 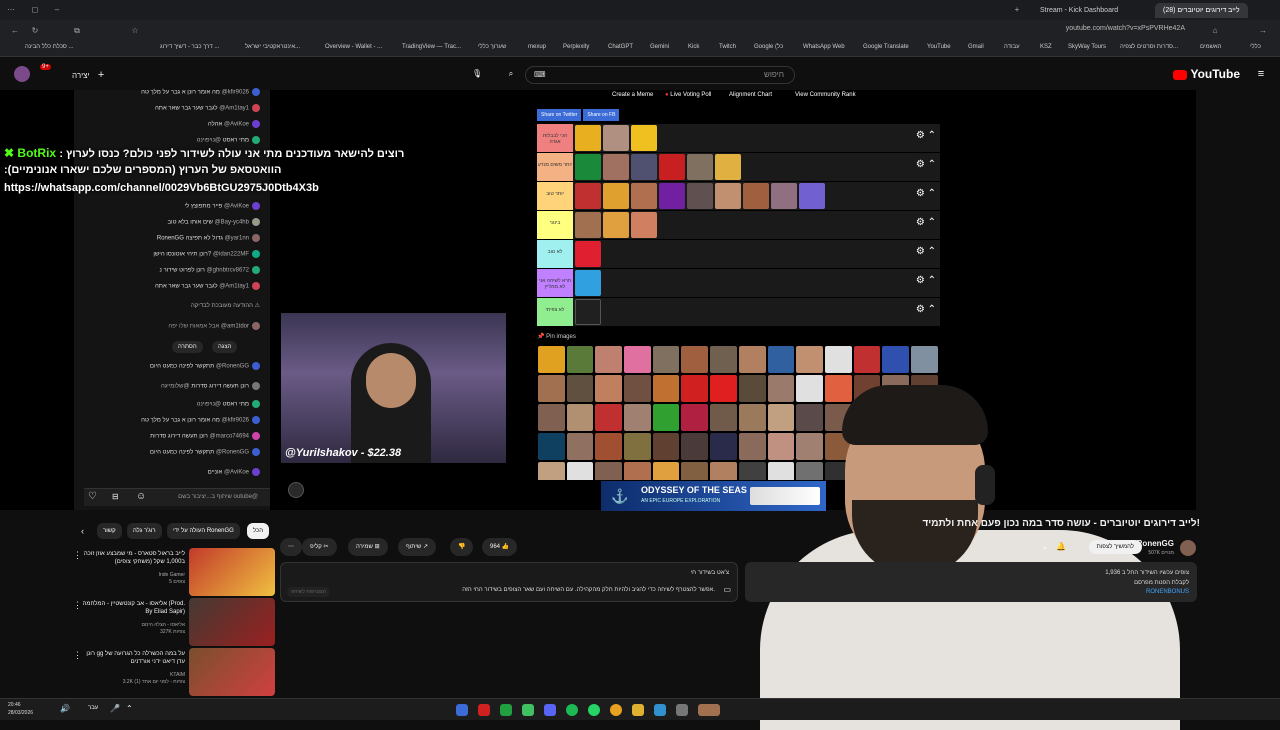 I want to click on bookmark-item: עבודה, so click(x=1012, y=47).